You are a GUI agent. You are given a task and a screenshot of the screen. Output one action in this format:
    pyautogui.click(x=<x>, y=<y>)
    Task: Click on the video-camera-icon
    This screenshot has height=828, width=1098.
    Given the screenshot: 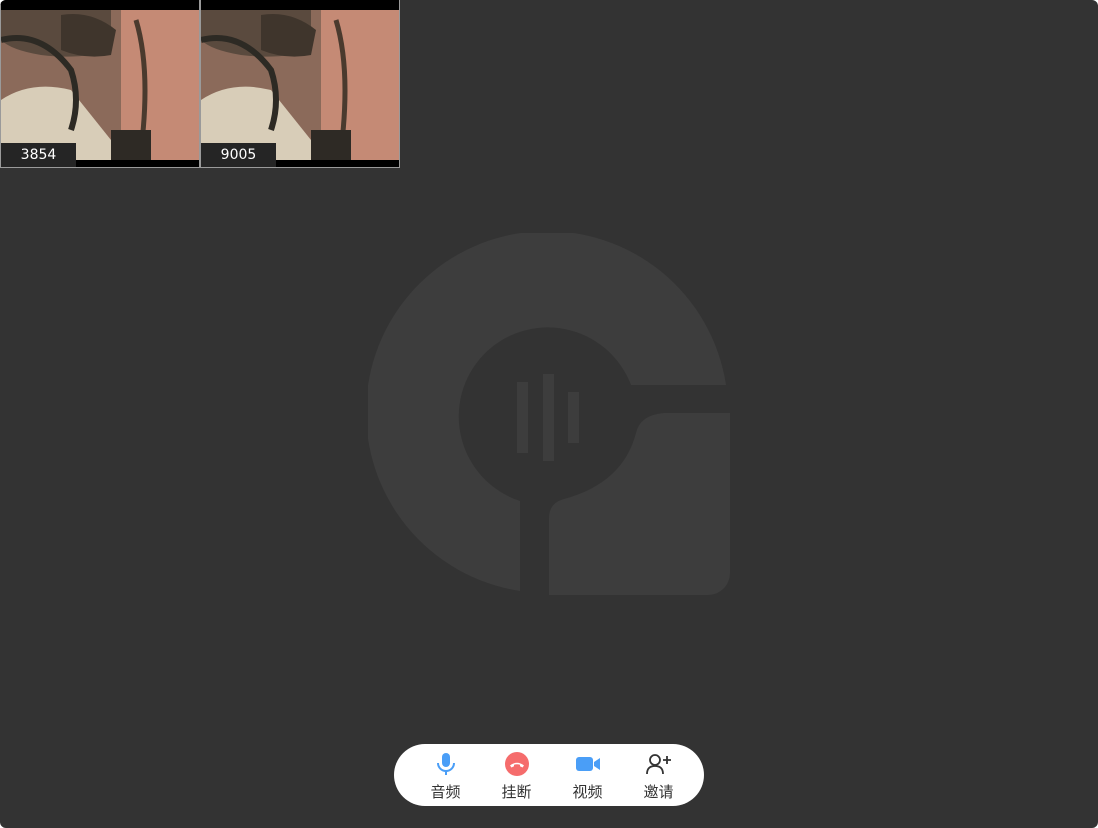 What is the action you would take?
    pyautogui.click(x=588, y=764)
    